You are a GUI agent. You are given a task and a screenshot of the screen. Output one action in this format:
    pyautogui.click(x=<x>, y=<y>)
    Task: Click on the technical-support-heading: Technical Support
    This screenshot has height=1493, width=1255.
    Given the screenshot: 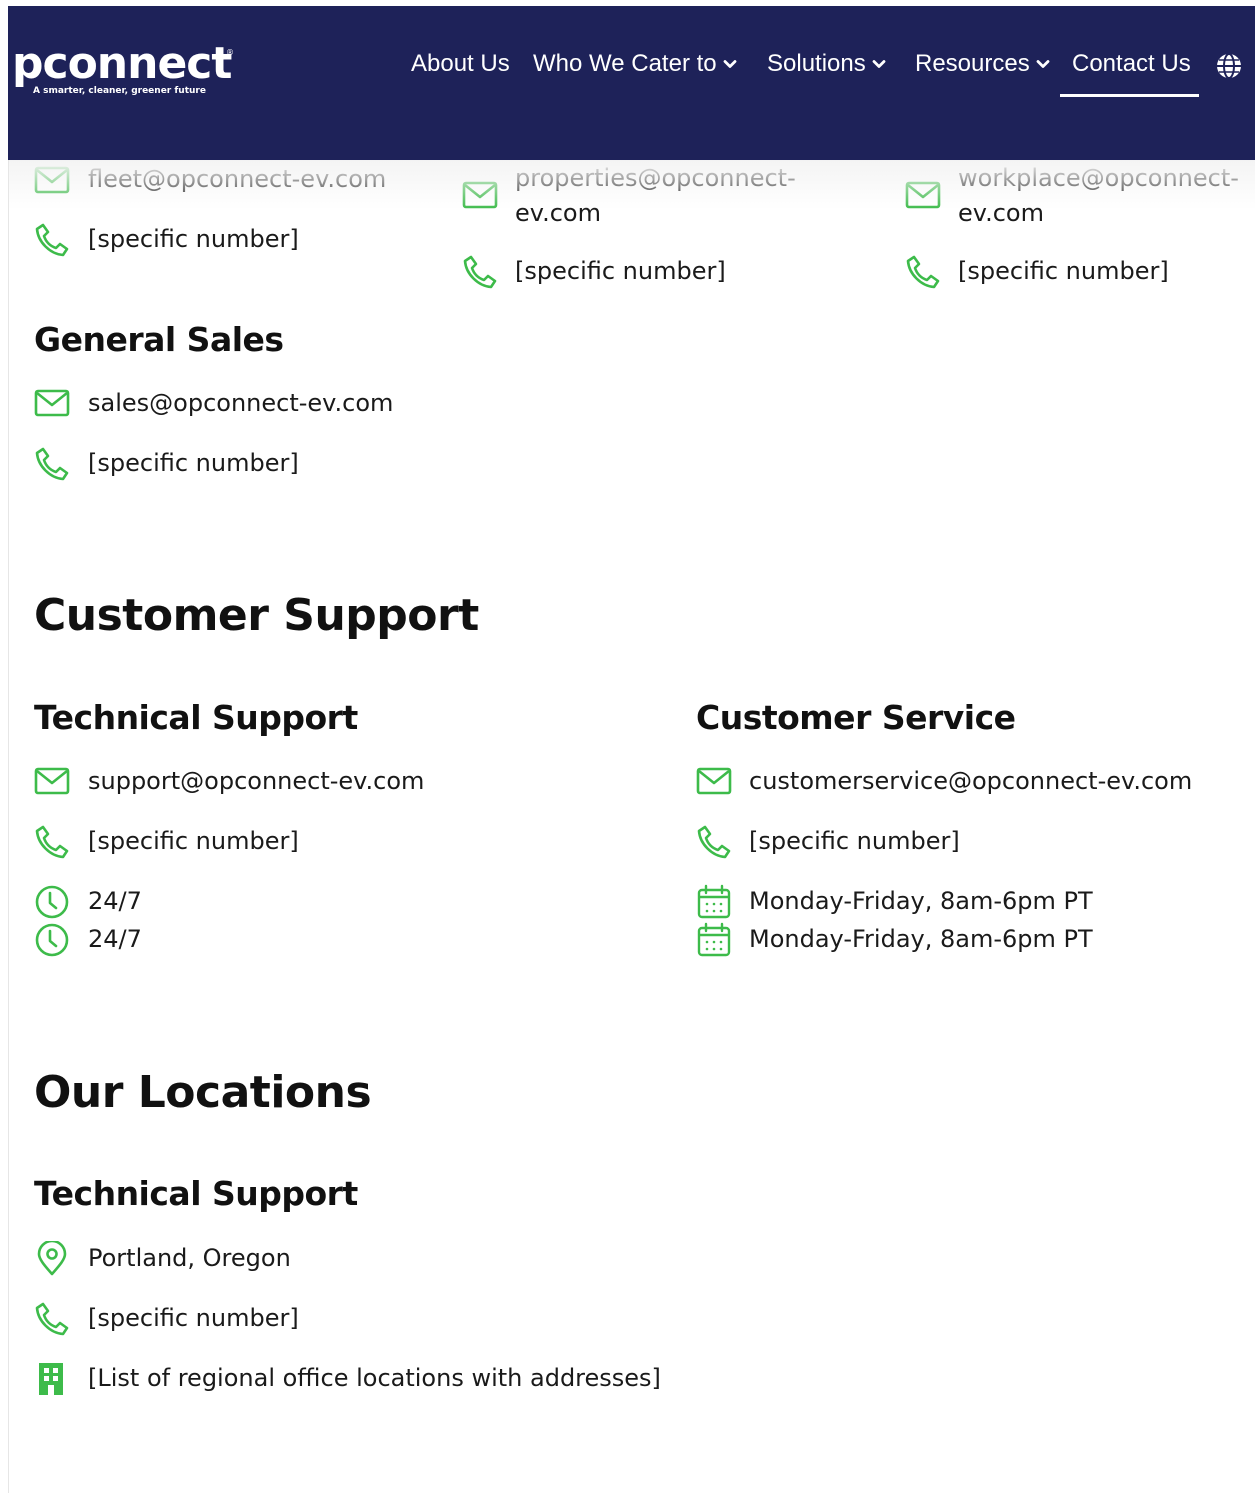 What is the action you would take?
    pyautogui.click(x=196, y=717)
    